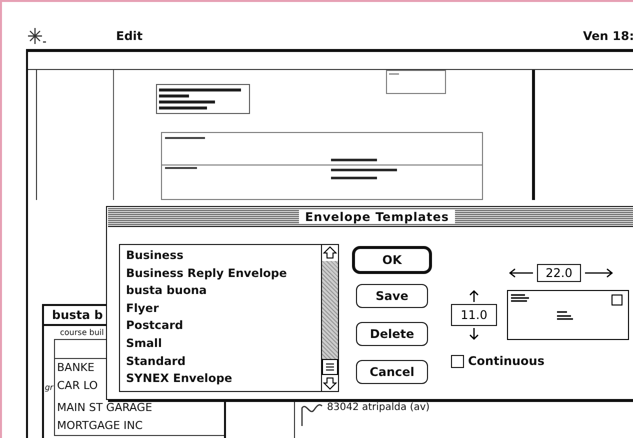 This screenshot has height=438, width=633. What do you see at coordinates (474, 296) in the screenshot?
I see `up-arrow-icon` at bounding box center [474, 296].